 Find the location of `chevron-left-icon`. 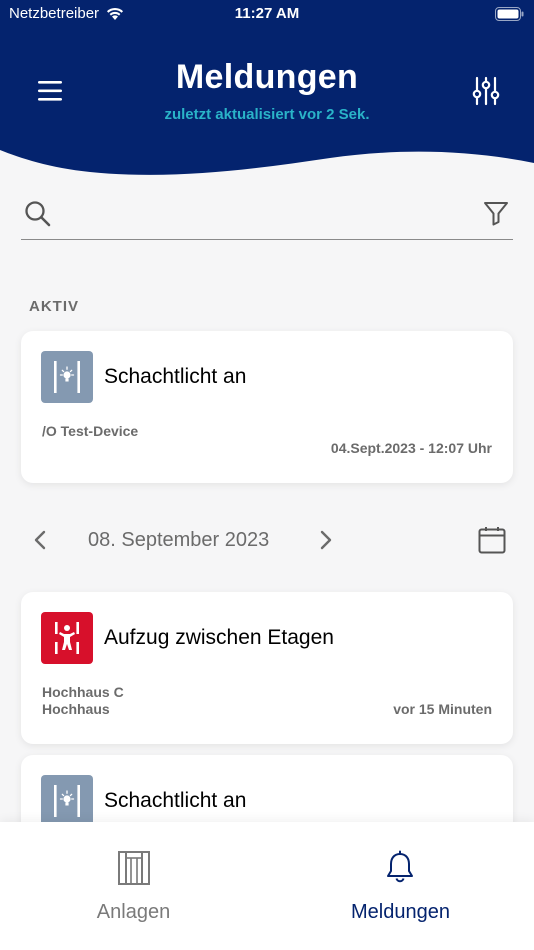

chevron-left-icon is located at coordinates (40, 540).